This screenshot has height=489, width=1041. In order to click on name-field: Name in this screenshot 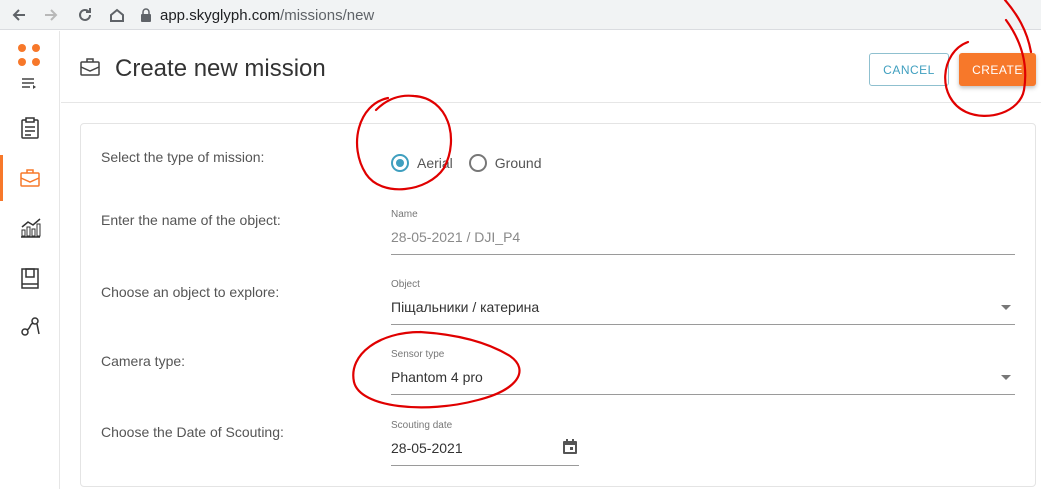, I will do `click(703, 232)`.